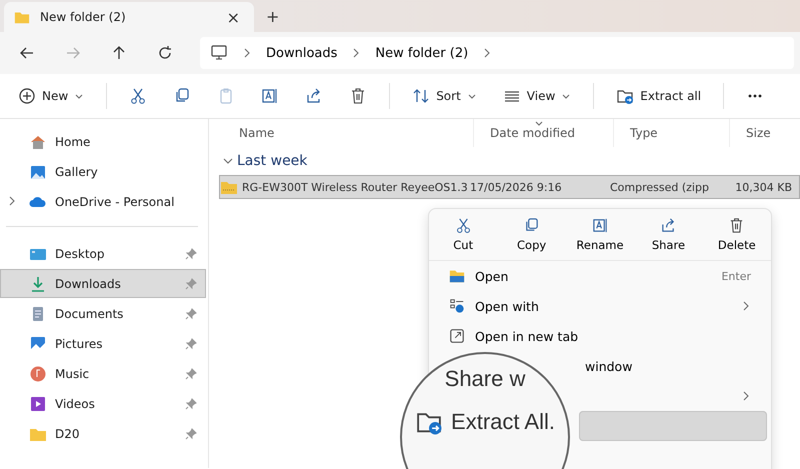  Describe the element at coordinates (668, 225) in the screenshot. I see `share-icon` at that location.